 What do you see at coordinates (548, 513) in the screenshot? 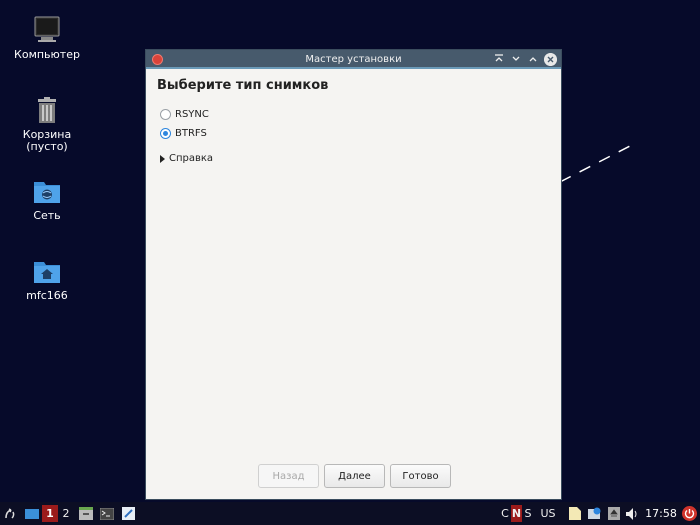
I see `keyboard-layout: US` at bounding box center [548, 513].